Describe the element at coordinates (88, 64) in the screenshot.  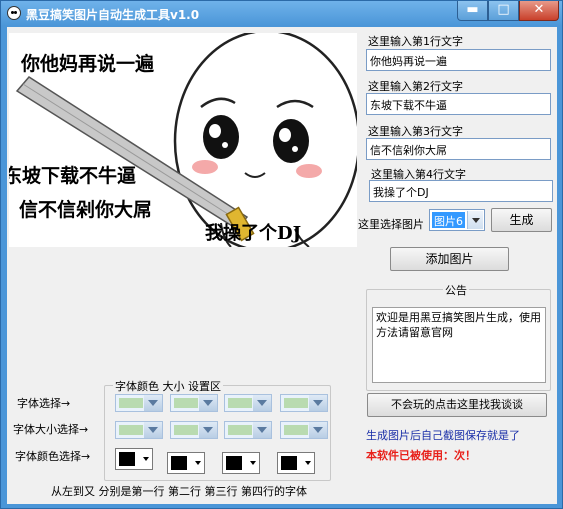
I see `meme-line-1: 你他妈再说一遍` at that location.